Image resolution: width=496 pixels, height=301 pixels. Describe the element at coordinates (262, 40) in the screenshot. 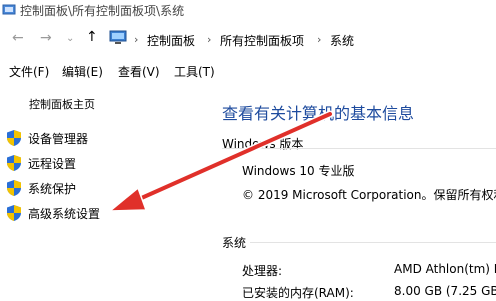

I see `breadcrumb-all-items: 所有控制面板项` at that location.